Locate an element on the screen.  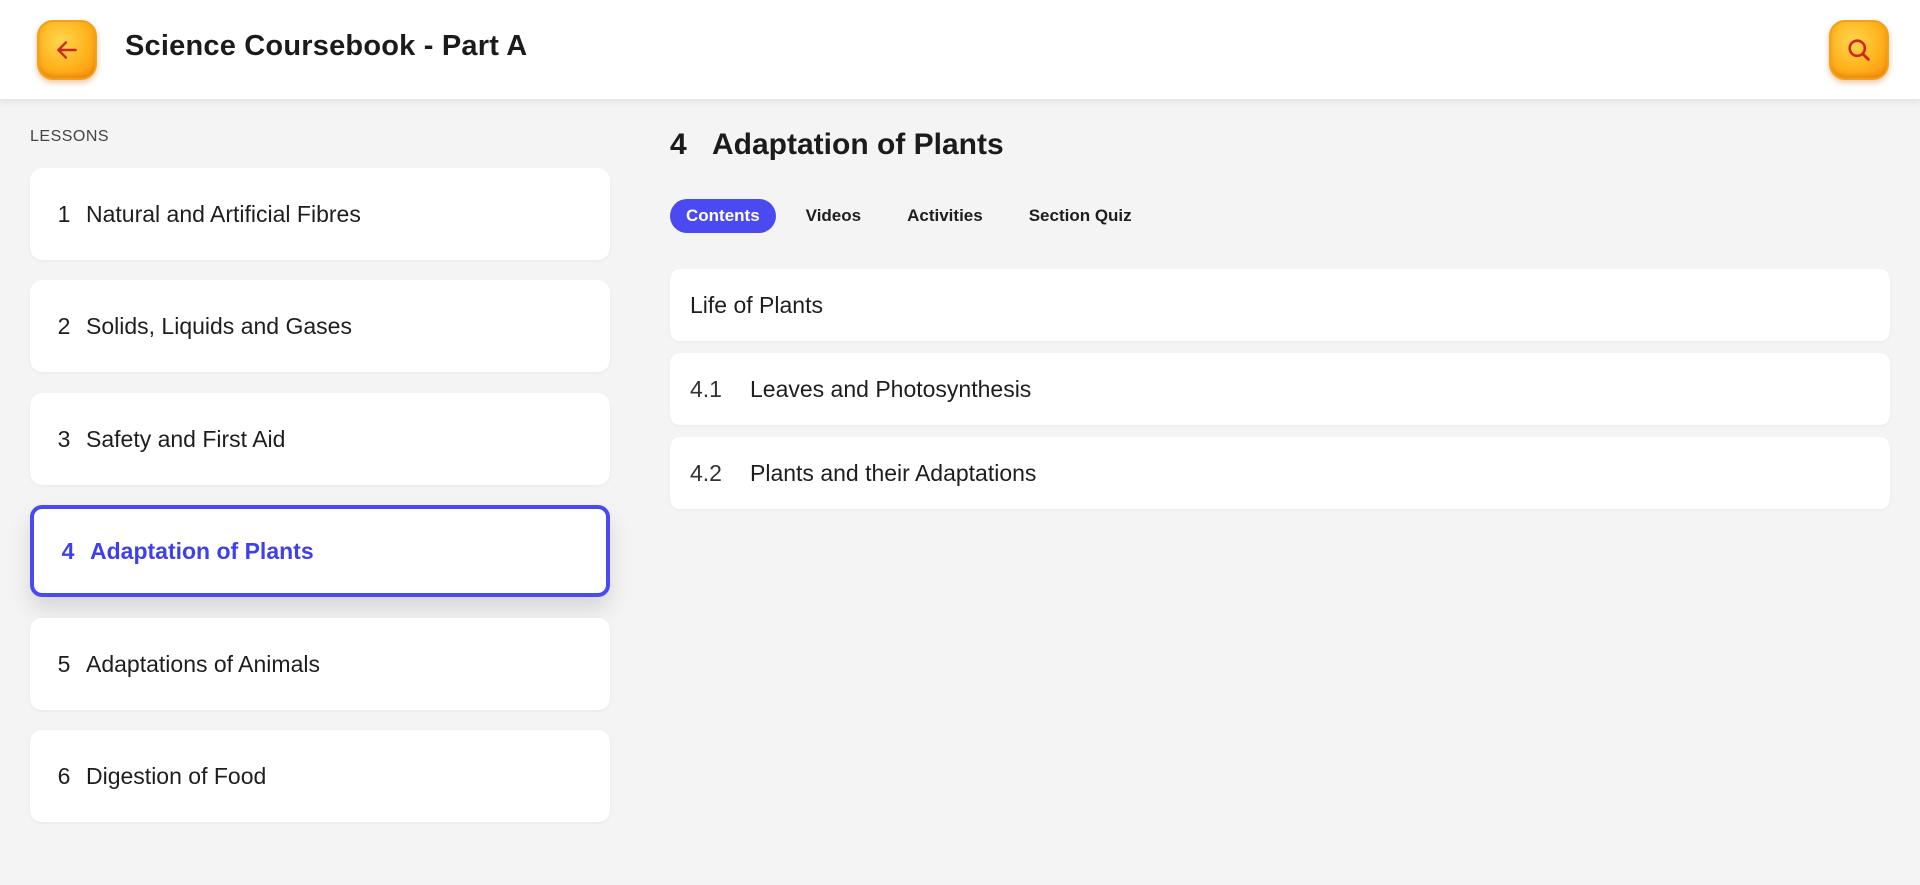
section-number: 4 is located at coordinates (678, 144).